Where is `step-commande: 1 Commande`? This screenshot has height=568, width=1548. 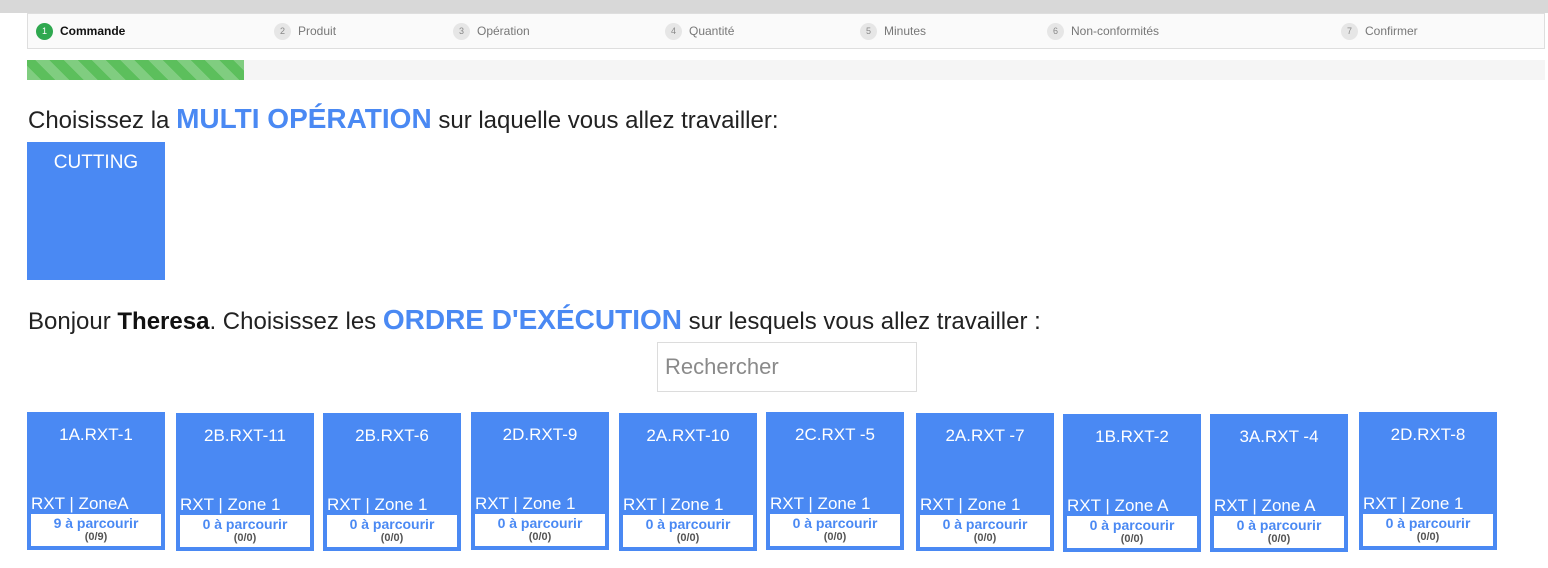 step-commande: 1 Commande is located at coordinates (80, 31).